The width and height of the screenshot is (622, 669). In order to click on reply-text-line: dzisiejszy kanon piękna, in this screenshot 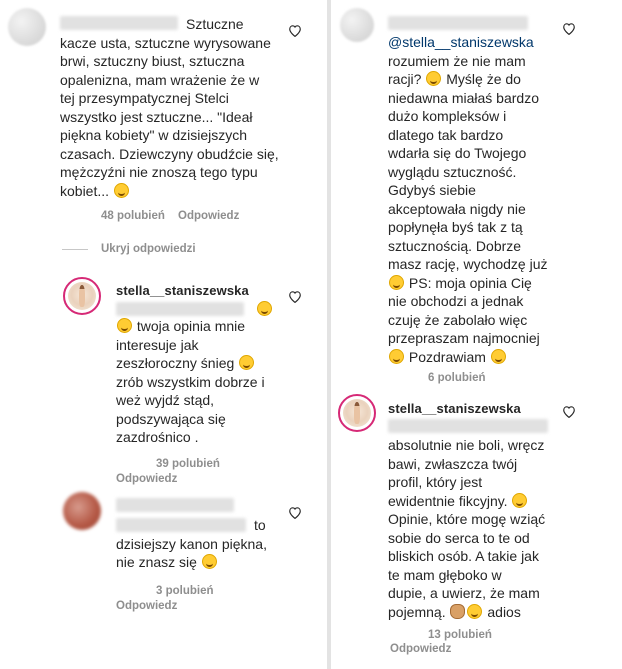, I will do `click(191, 543)`.